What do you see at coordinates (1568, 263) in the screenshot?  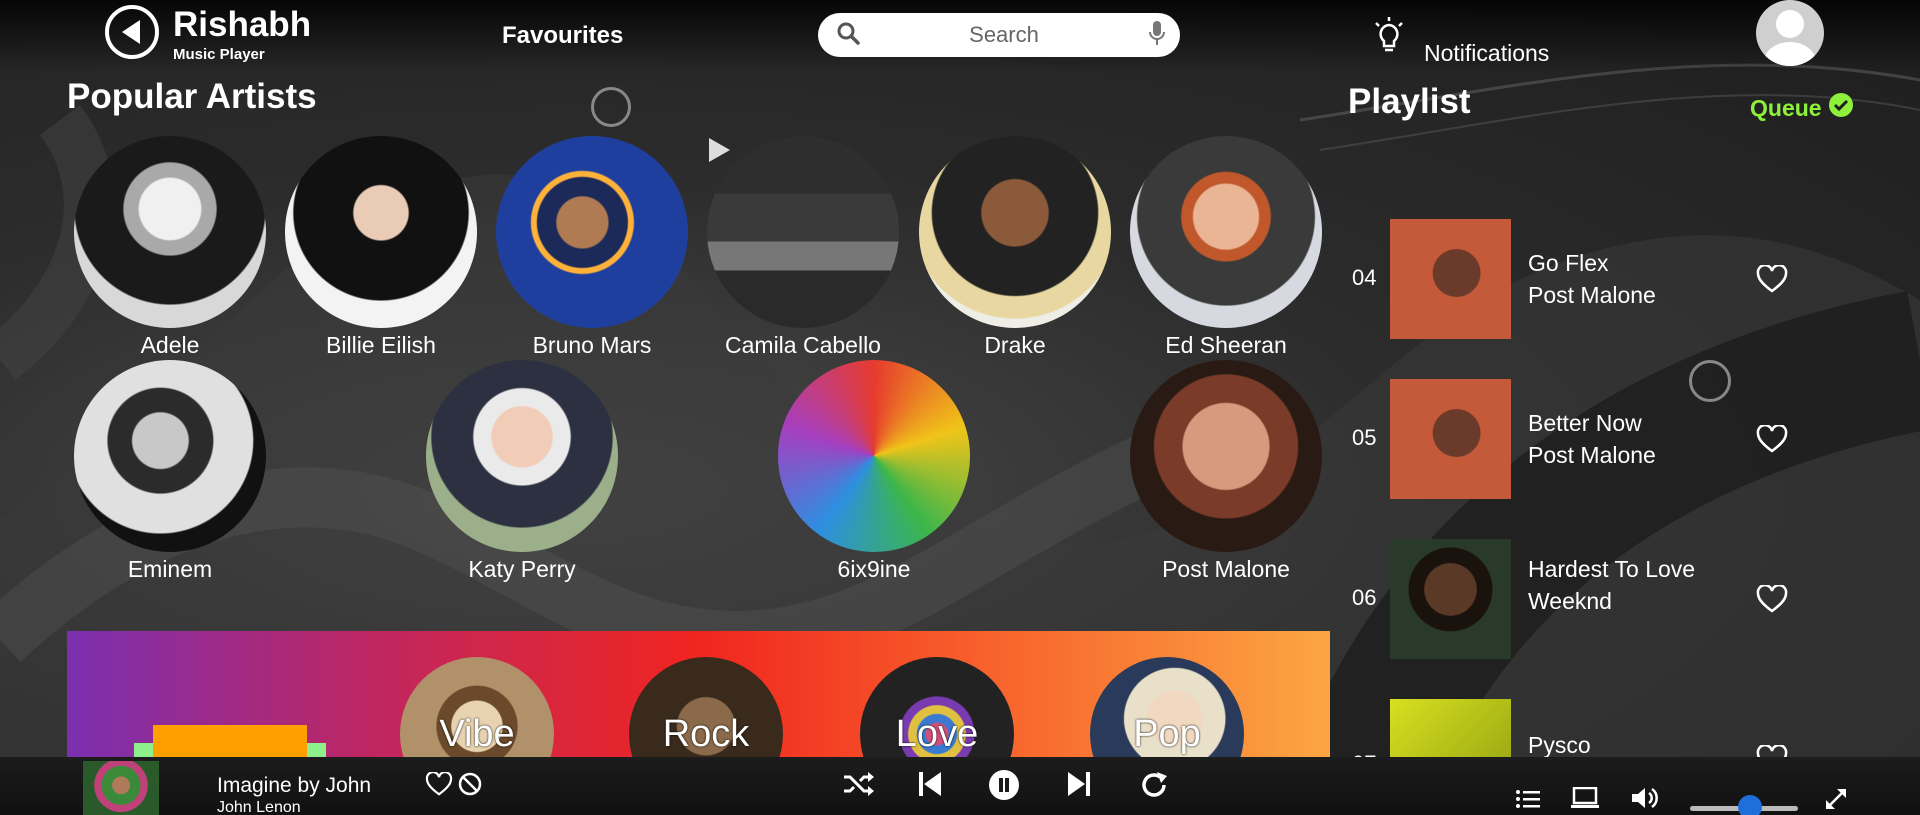 I see `track-title: Go Flex` at bounding box center [1568, 263].